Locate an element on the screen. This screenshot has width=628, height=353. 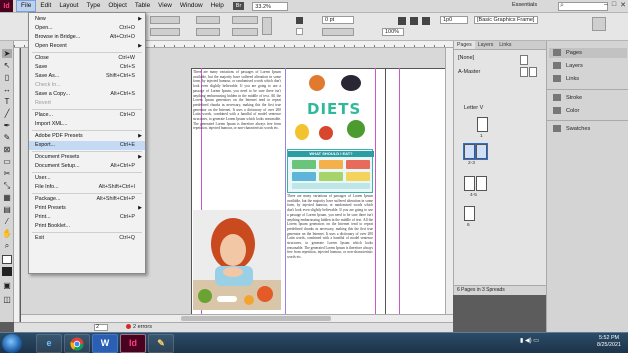
file-menu-item-export: Export... Ctrl+E is located at coordinates (87, 145).